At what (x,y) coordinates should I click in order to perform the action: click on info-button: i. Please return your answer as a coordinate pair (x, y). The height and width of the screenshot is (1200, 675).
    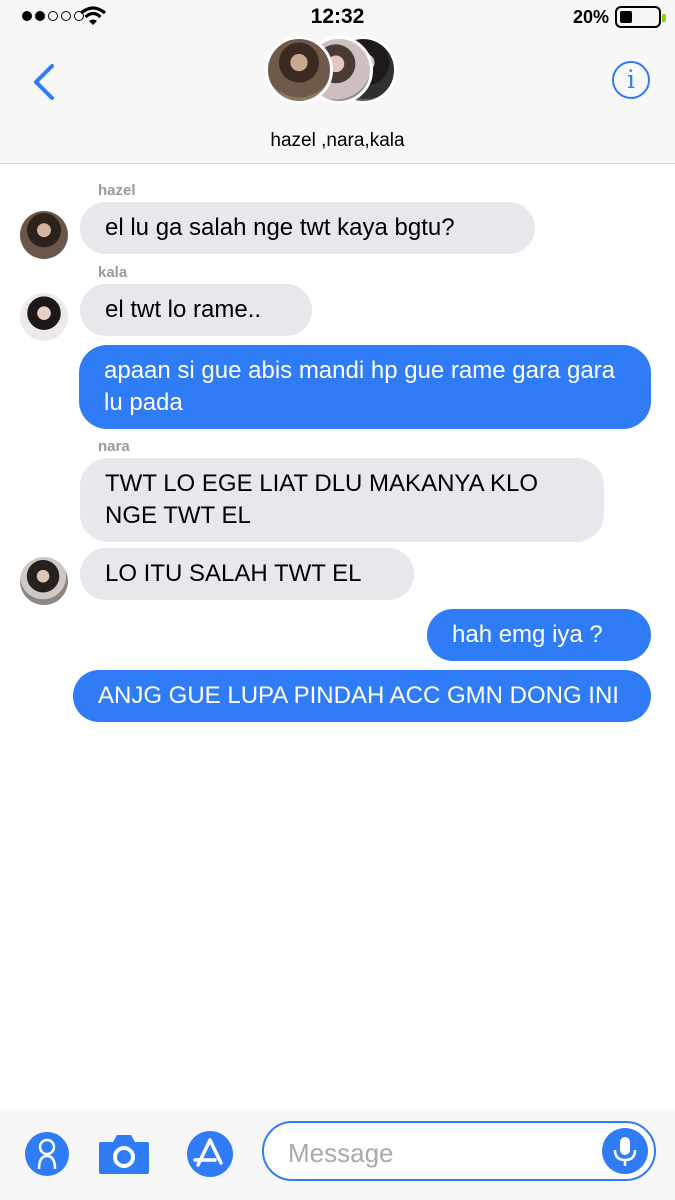
    Looking at the image, I should click on (631, 80).